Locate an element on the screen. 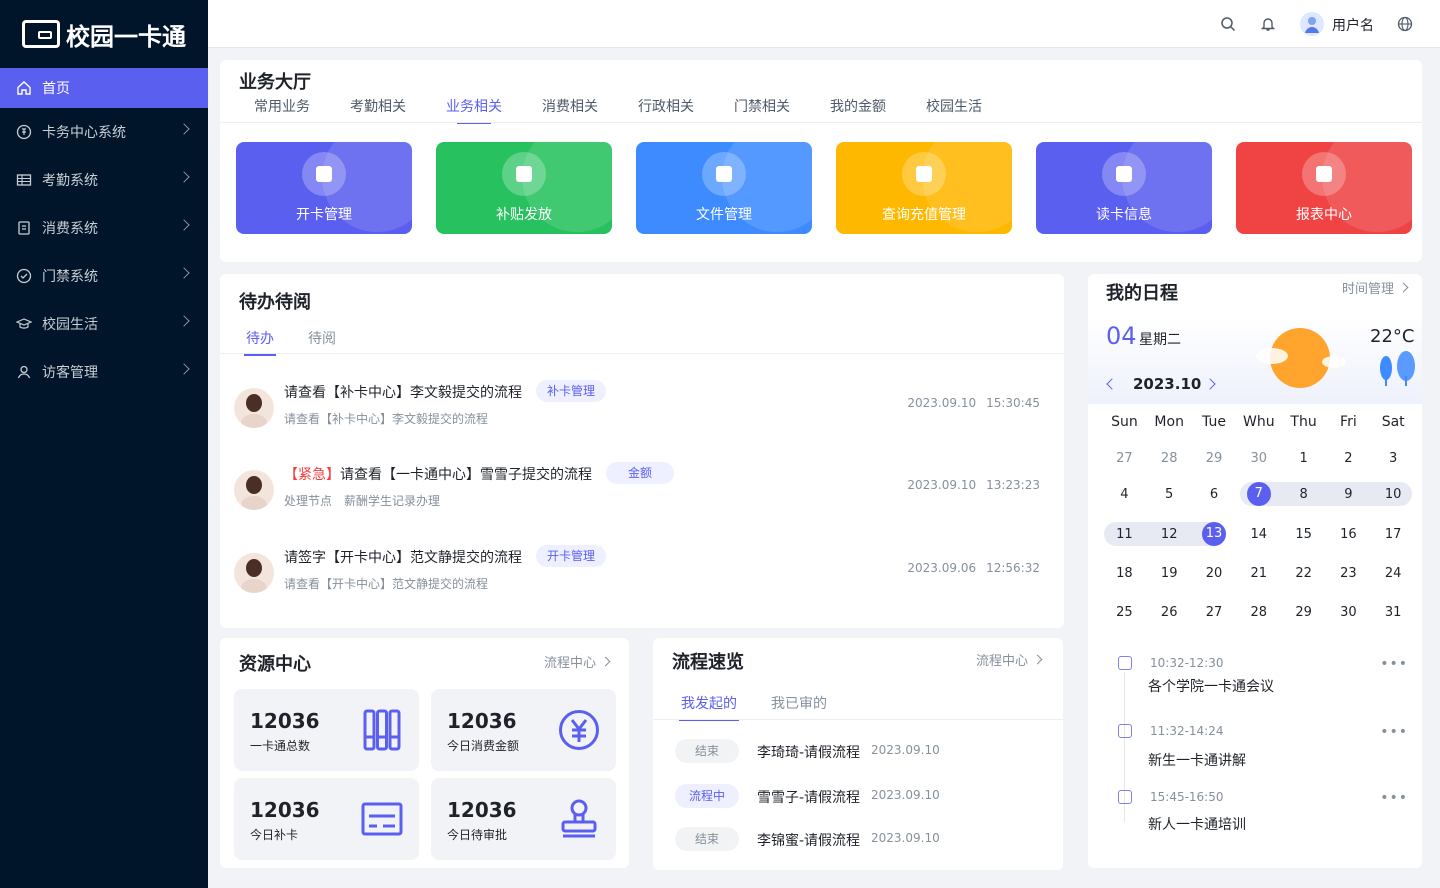 This screenshot has width=1440, height=888. tab-business: 业务相关 is located at coordinates (474, 110).